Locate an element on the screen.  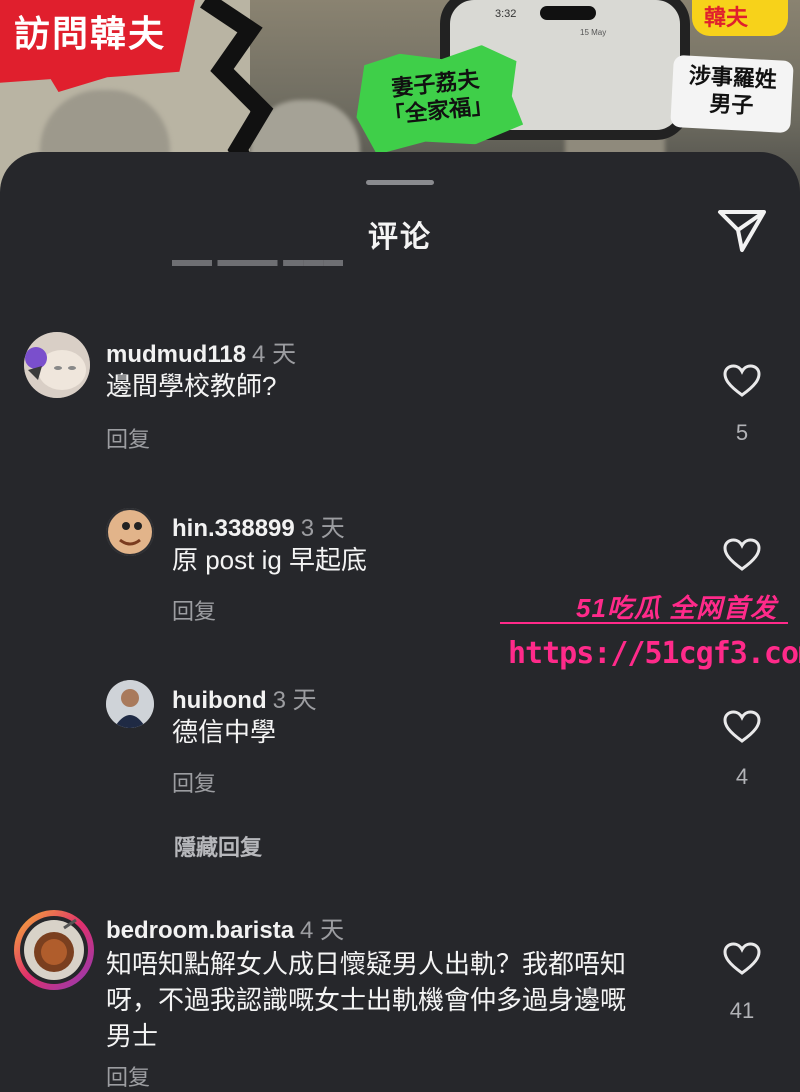
like-count: 41 is located at coordinates (742, 1010).